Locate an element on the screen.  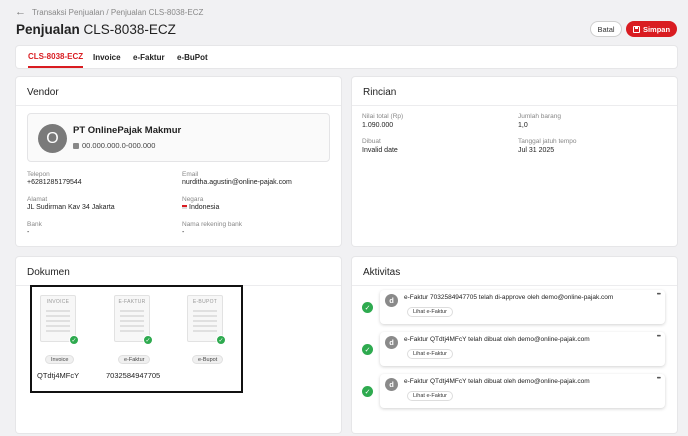
tab-label: e-BuPot is located at coordinates (192, 57).